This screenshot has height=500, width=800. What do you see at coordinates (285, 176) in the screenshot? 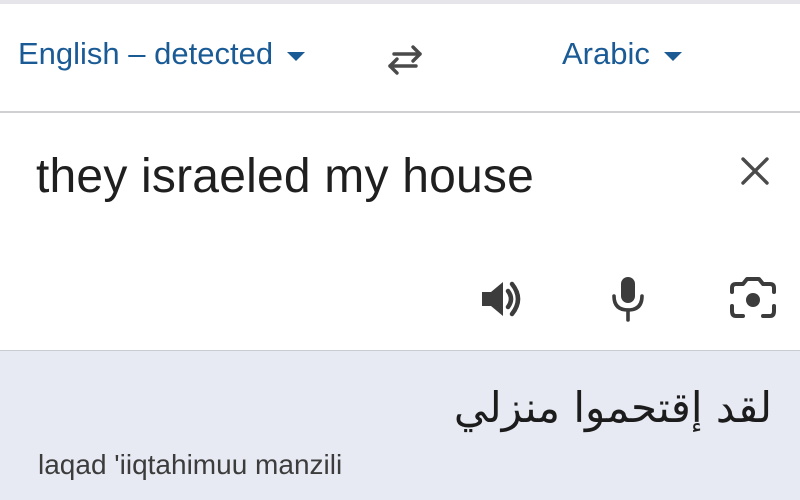
I see `source-text-input: they israeled my house` at bounding box center [285, 176].